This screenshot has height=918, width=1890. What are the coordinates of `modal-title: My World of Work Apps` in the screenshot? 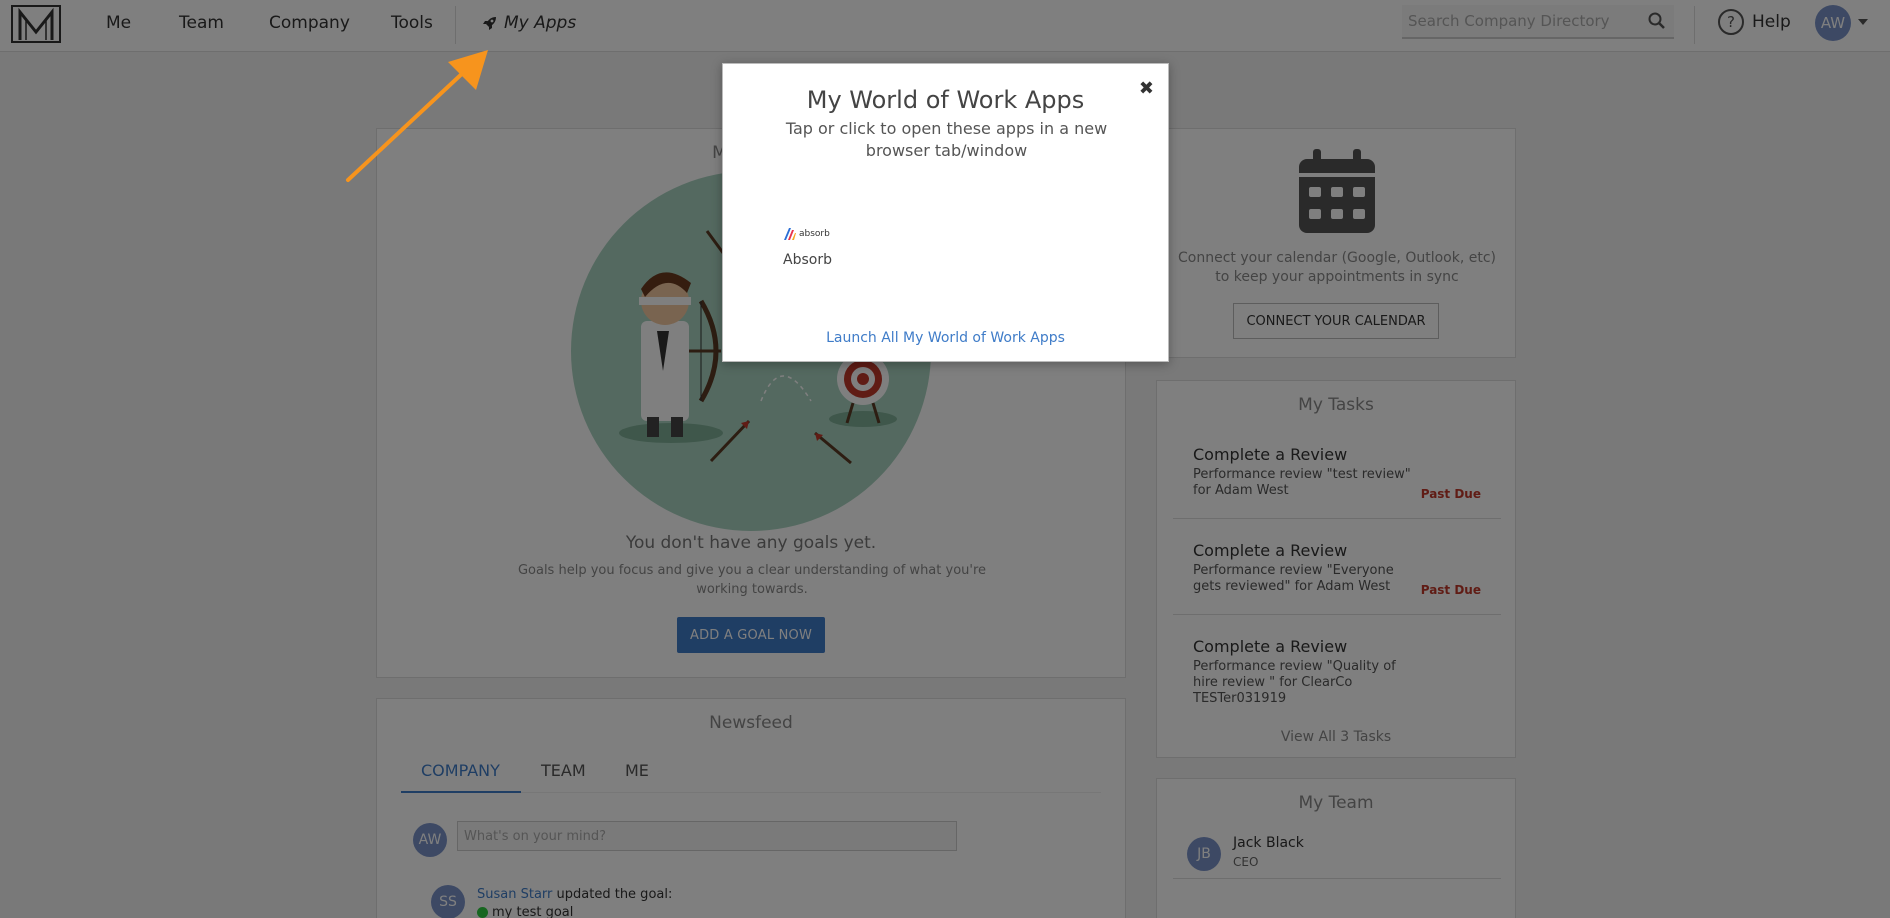 It's located at (945, 100).